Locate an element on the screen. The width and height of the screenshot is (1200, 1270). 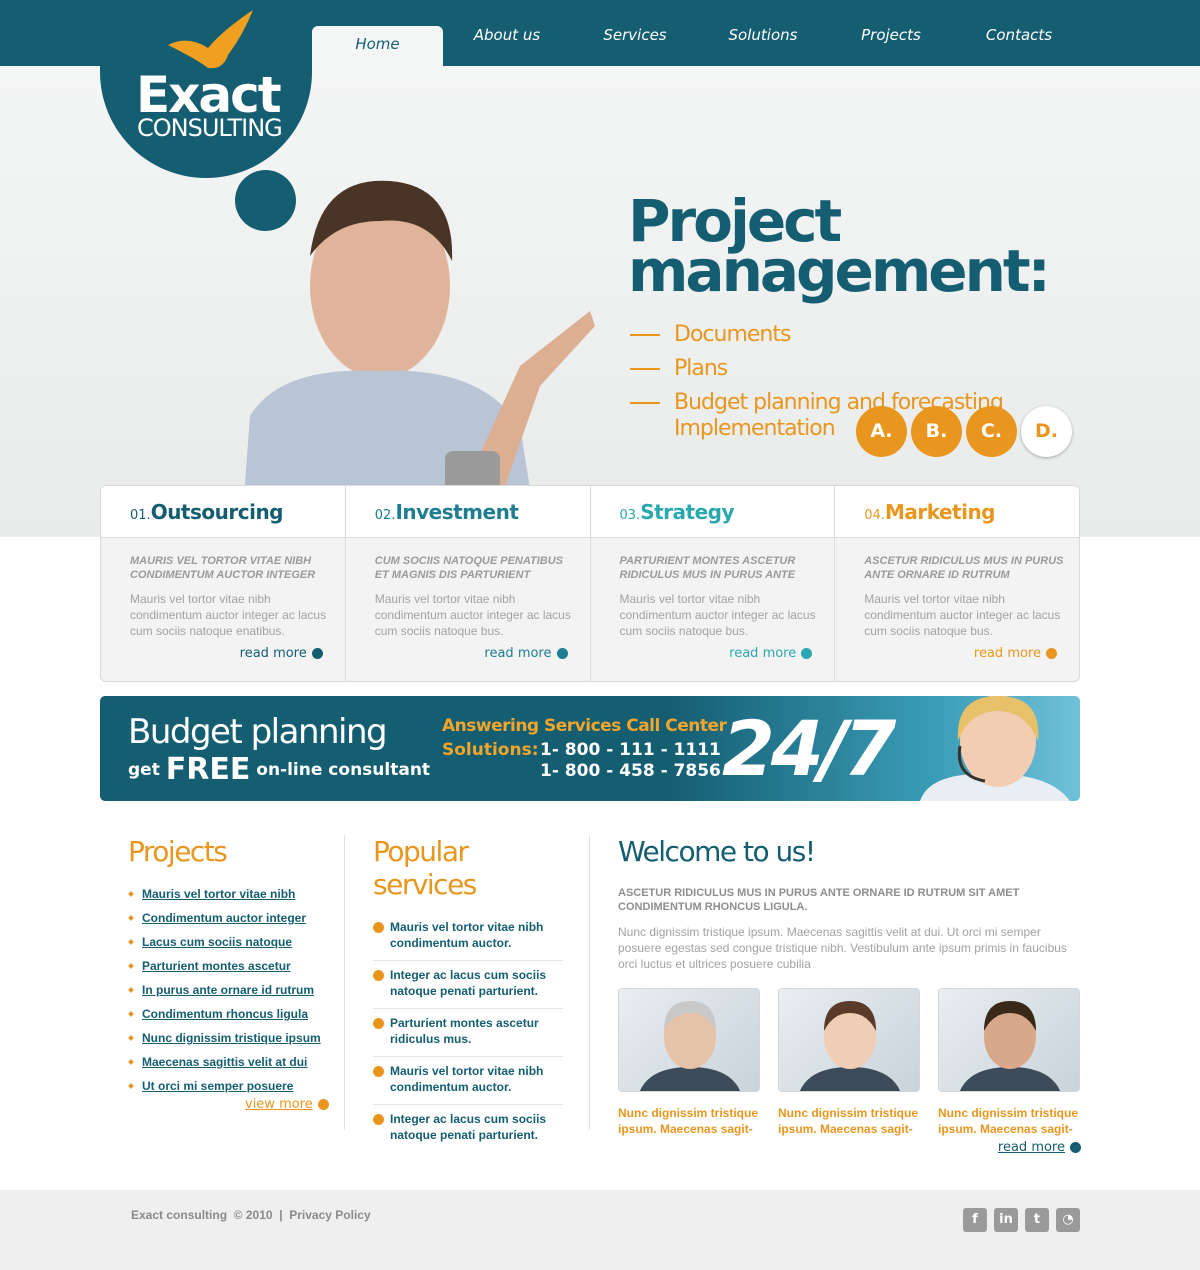
project-link: In purus ante ornare id rutrum is located at coordinates (228, 990).